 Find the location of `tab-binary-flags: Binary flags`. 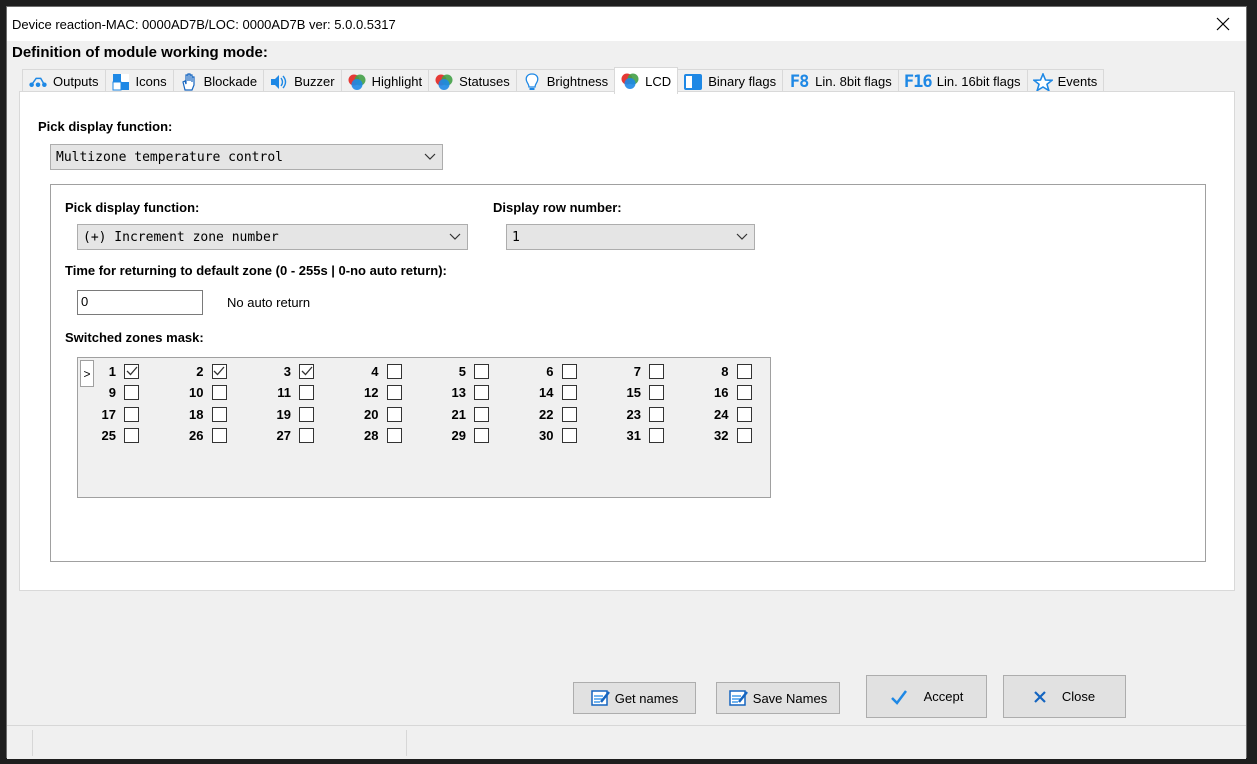

tab-binary-flags: Binary flags is located at coordinates (730, 81).